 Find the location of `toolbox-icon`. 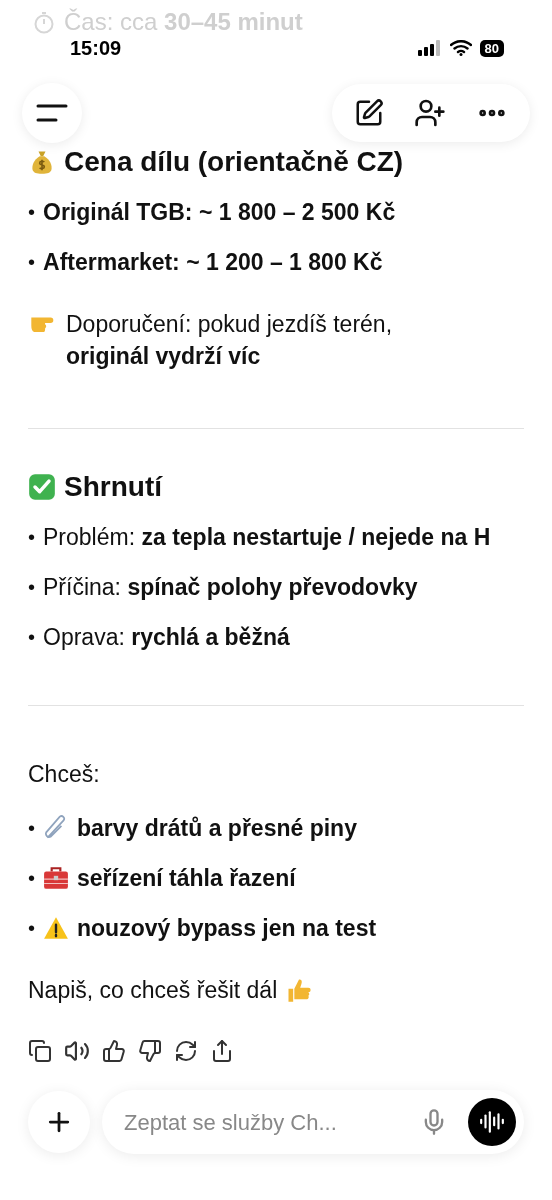

toolbox-icon is located at coordinates (56, 878).